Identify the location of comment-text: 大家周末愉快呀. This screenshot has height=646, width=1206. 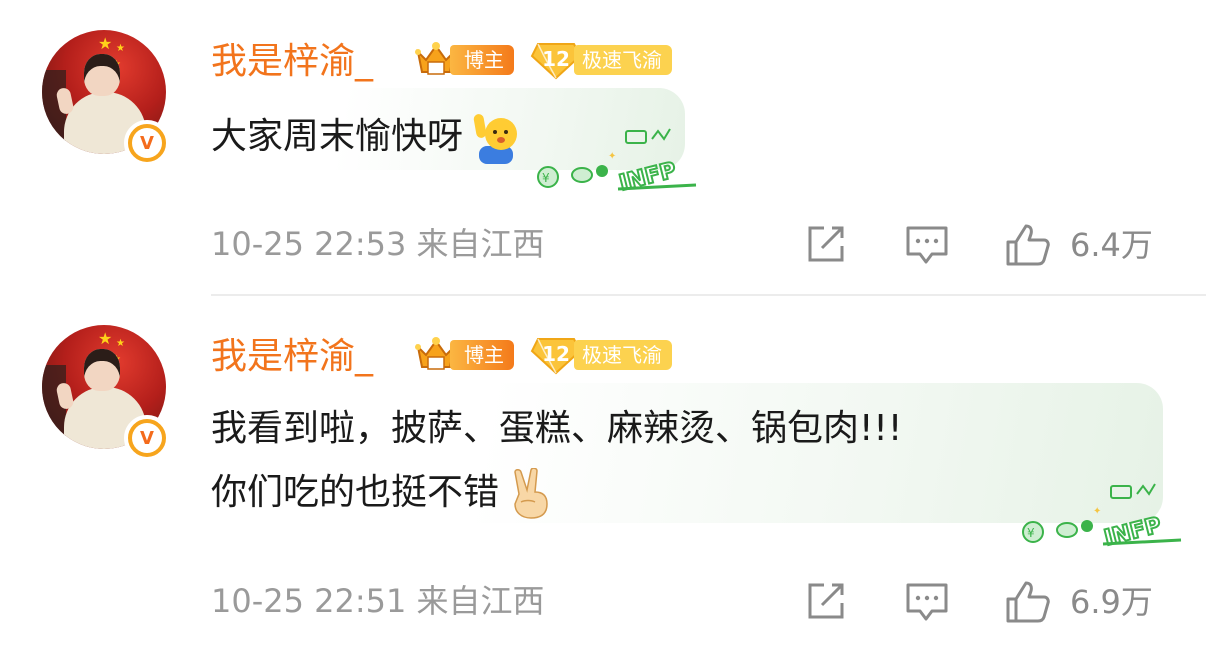
(365, 138).